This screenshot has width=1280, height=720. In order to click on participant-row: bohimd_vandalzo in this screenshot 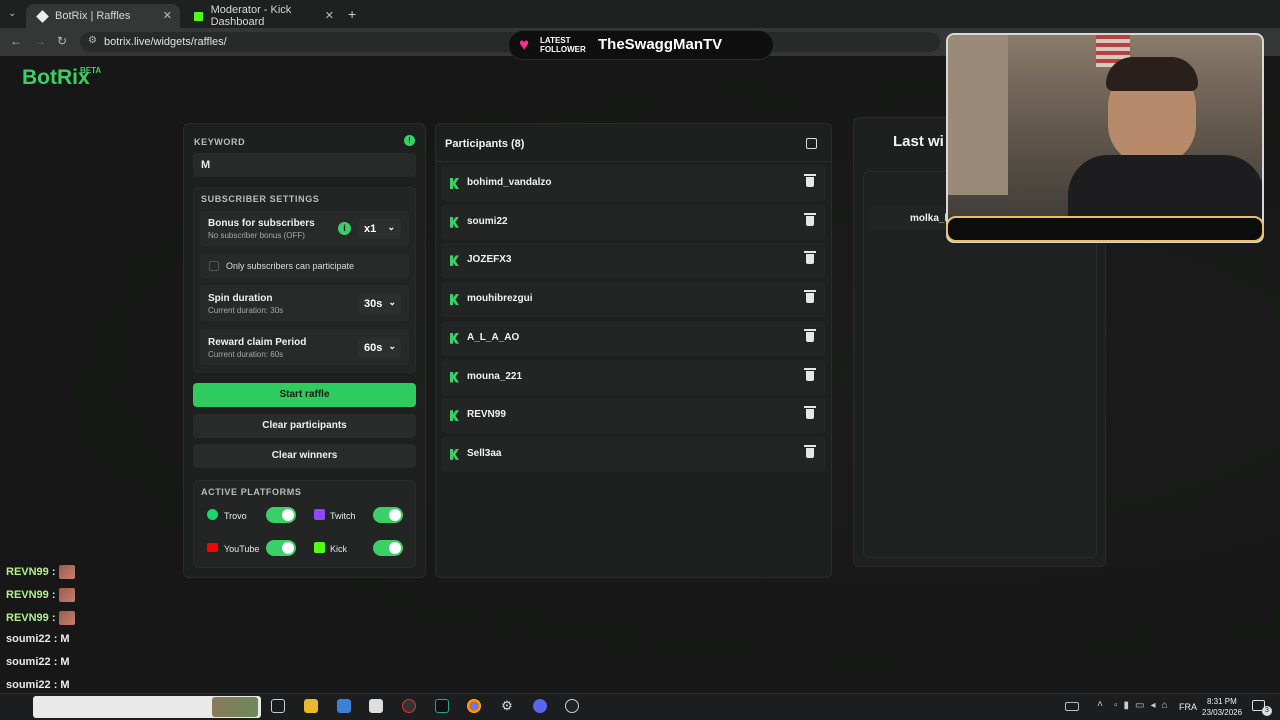, I will do `click(633, 183)`.